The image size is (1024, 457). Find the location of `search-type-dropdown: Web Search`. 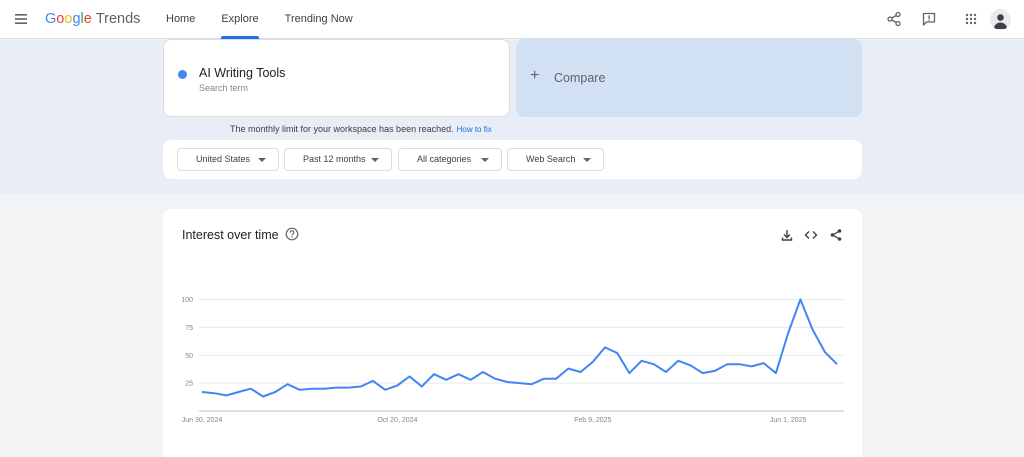

search-type-dropdown: Web Search is located at coordinates (555, 159).